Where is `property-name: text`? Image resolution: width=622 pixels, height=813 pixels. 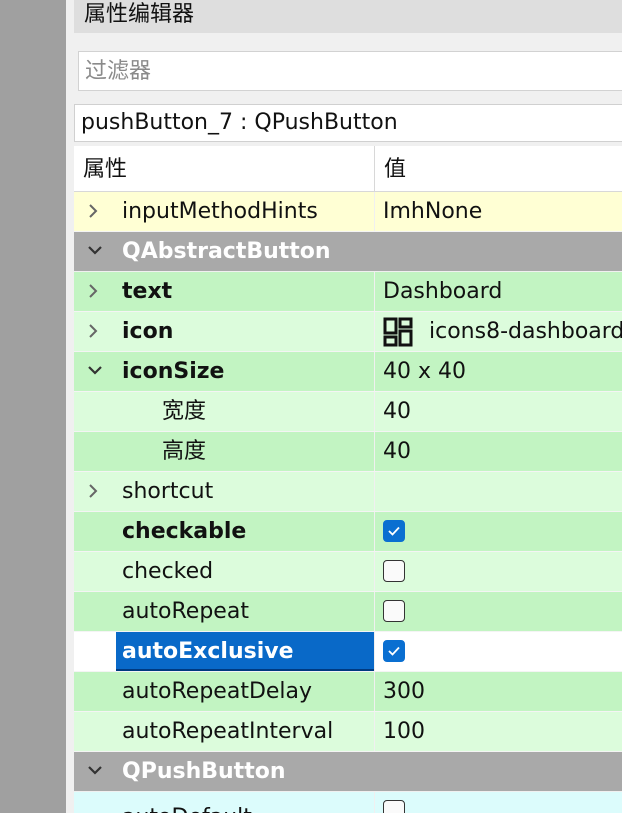
property-name: text is located at coordinates (147, 291).